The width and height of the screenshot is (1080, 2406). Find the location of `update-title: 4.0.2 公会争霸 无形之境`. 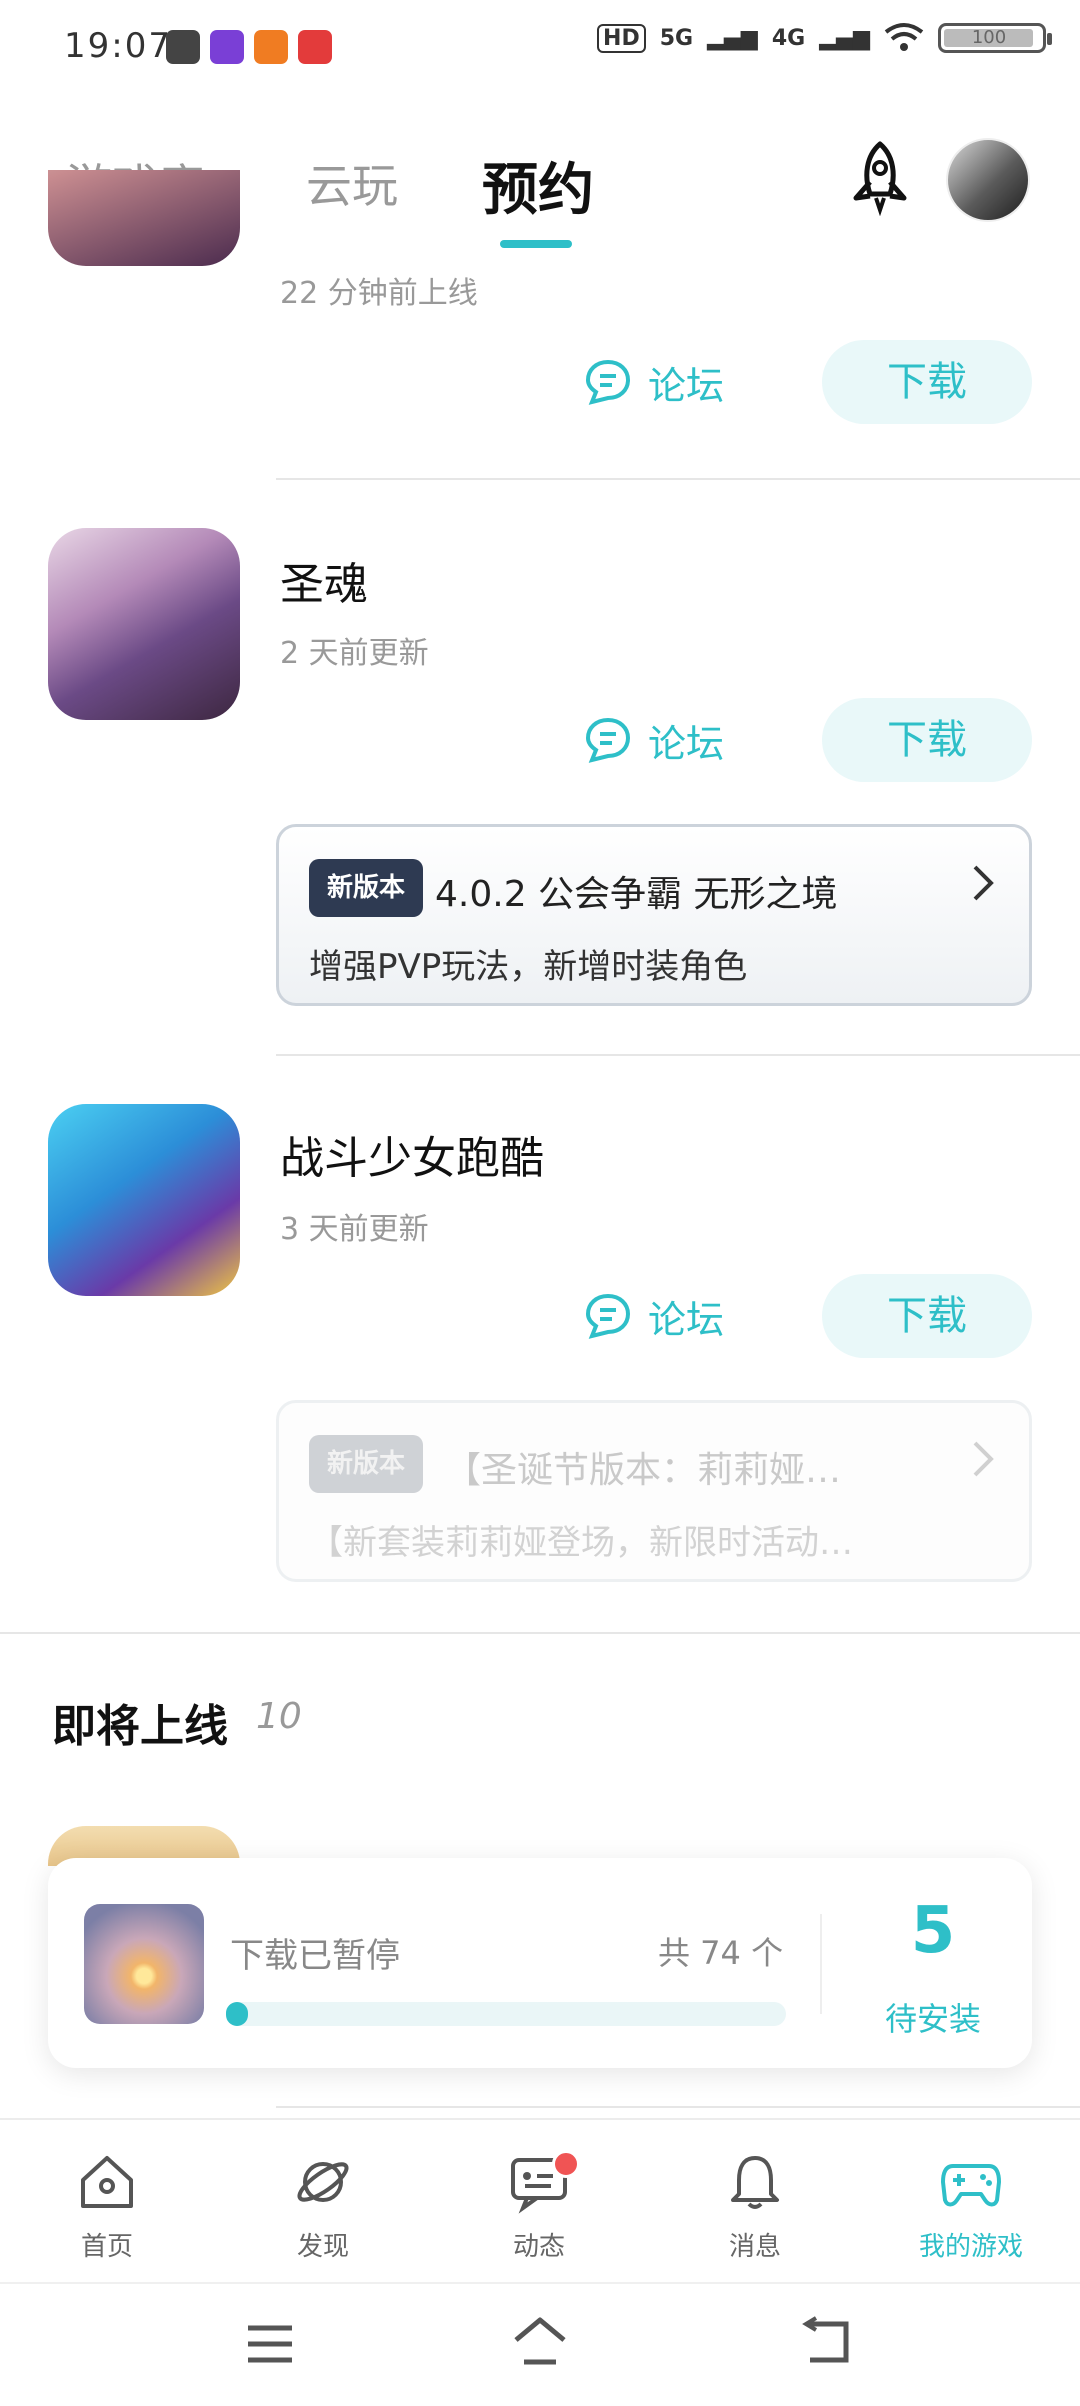

update-title: 4.0.2 公会争霸 无形之境 is located at coordinates (636, 894).